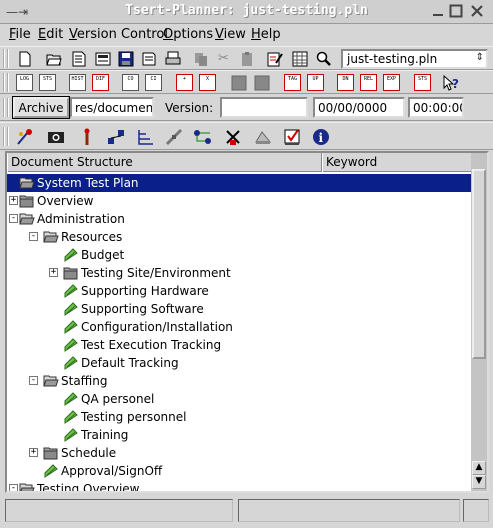  I want to click on date-input: 00/00/0000, so click(359, 107).